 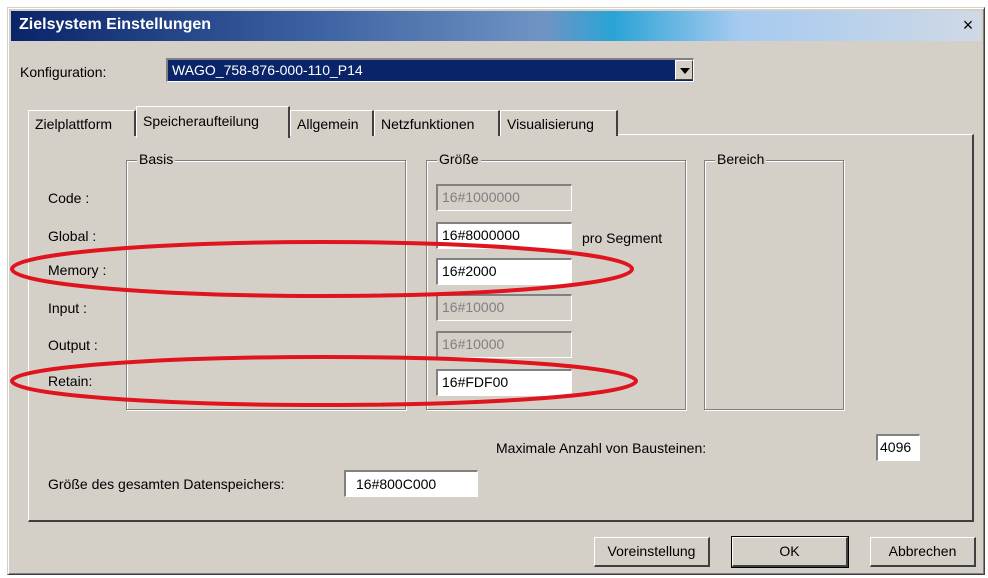 I want to click on retain-highlight-ellipse, so click(x=324, y=381).